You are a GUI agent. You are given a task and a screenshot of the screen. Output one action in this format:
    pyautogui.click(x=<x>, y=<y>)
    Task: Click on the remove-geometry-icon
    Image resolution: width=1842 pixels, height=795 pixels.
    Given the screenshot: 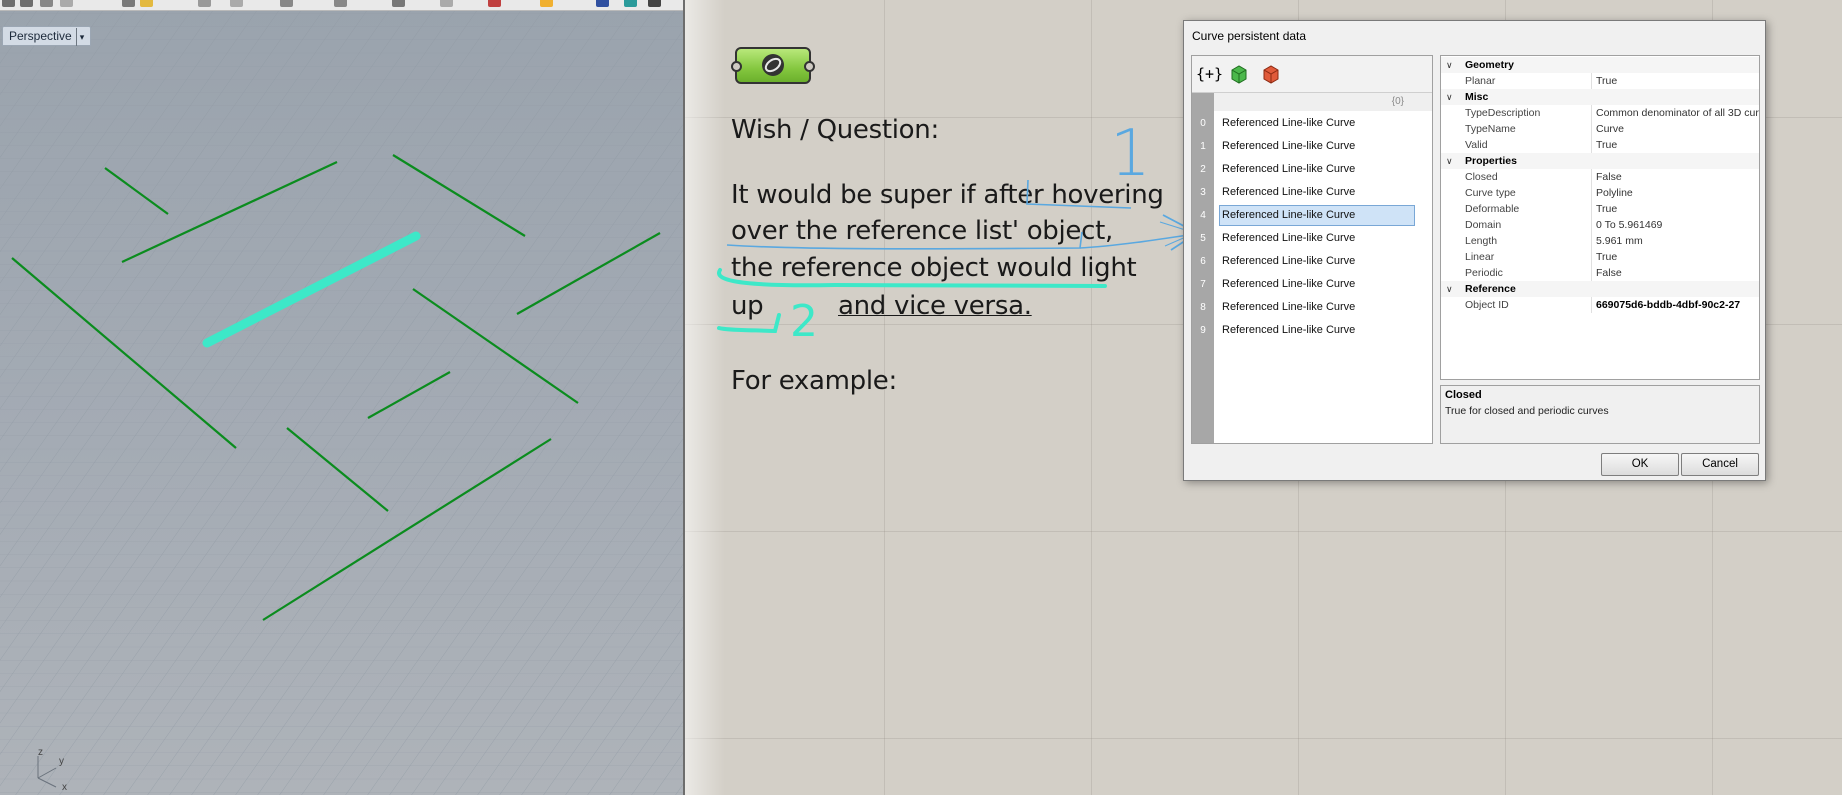 What is the action you would take?
    pyautogui.click(x=1271, y=74)
    